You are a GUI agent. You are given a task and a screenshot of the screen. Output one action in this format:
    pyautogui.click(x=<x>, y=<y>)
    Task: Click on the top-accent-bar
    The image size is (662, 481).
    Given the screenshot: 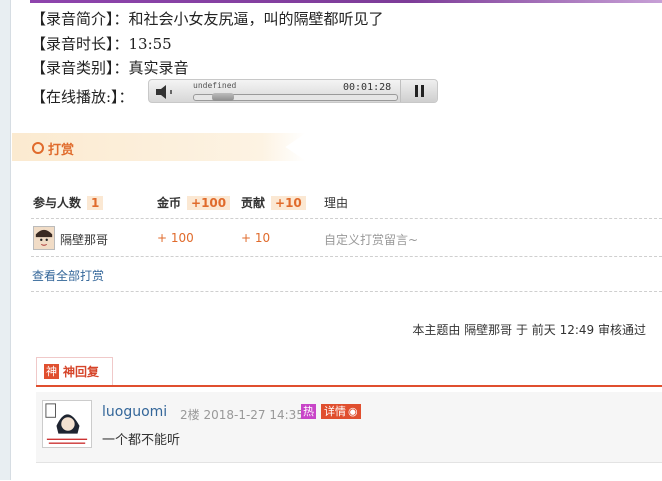 What is the action you would take?
    pyautogui.click(x=346, y=1)
    